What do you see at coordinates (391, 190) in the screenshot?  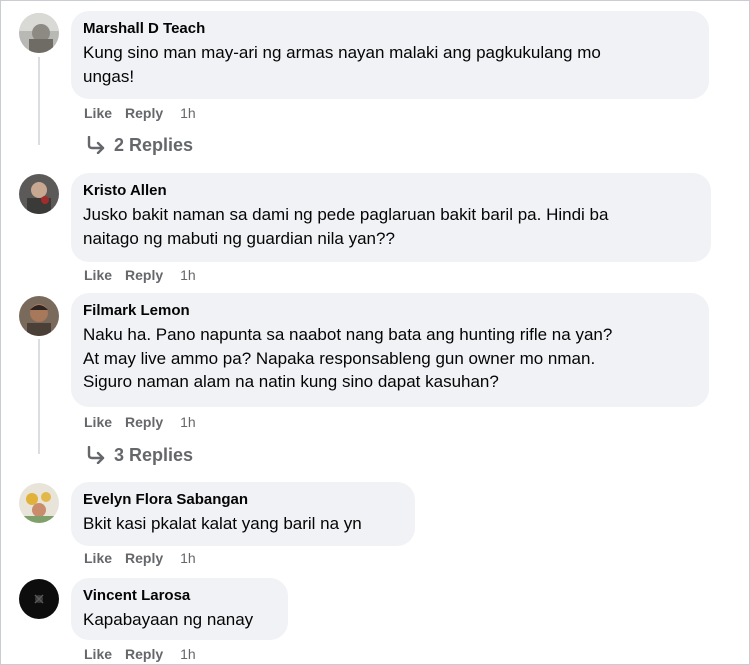 I see `comment-author: Kristo Allen` at bounding box center [391, 190].